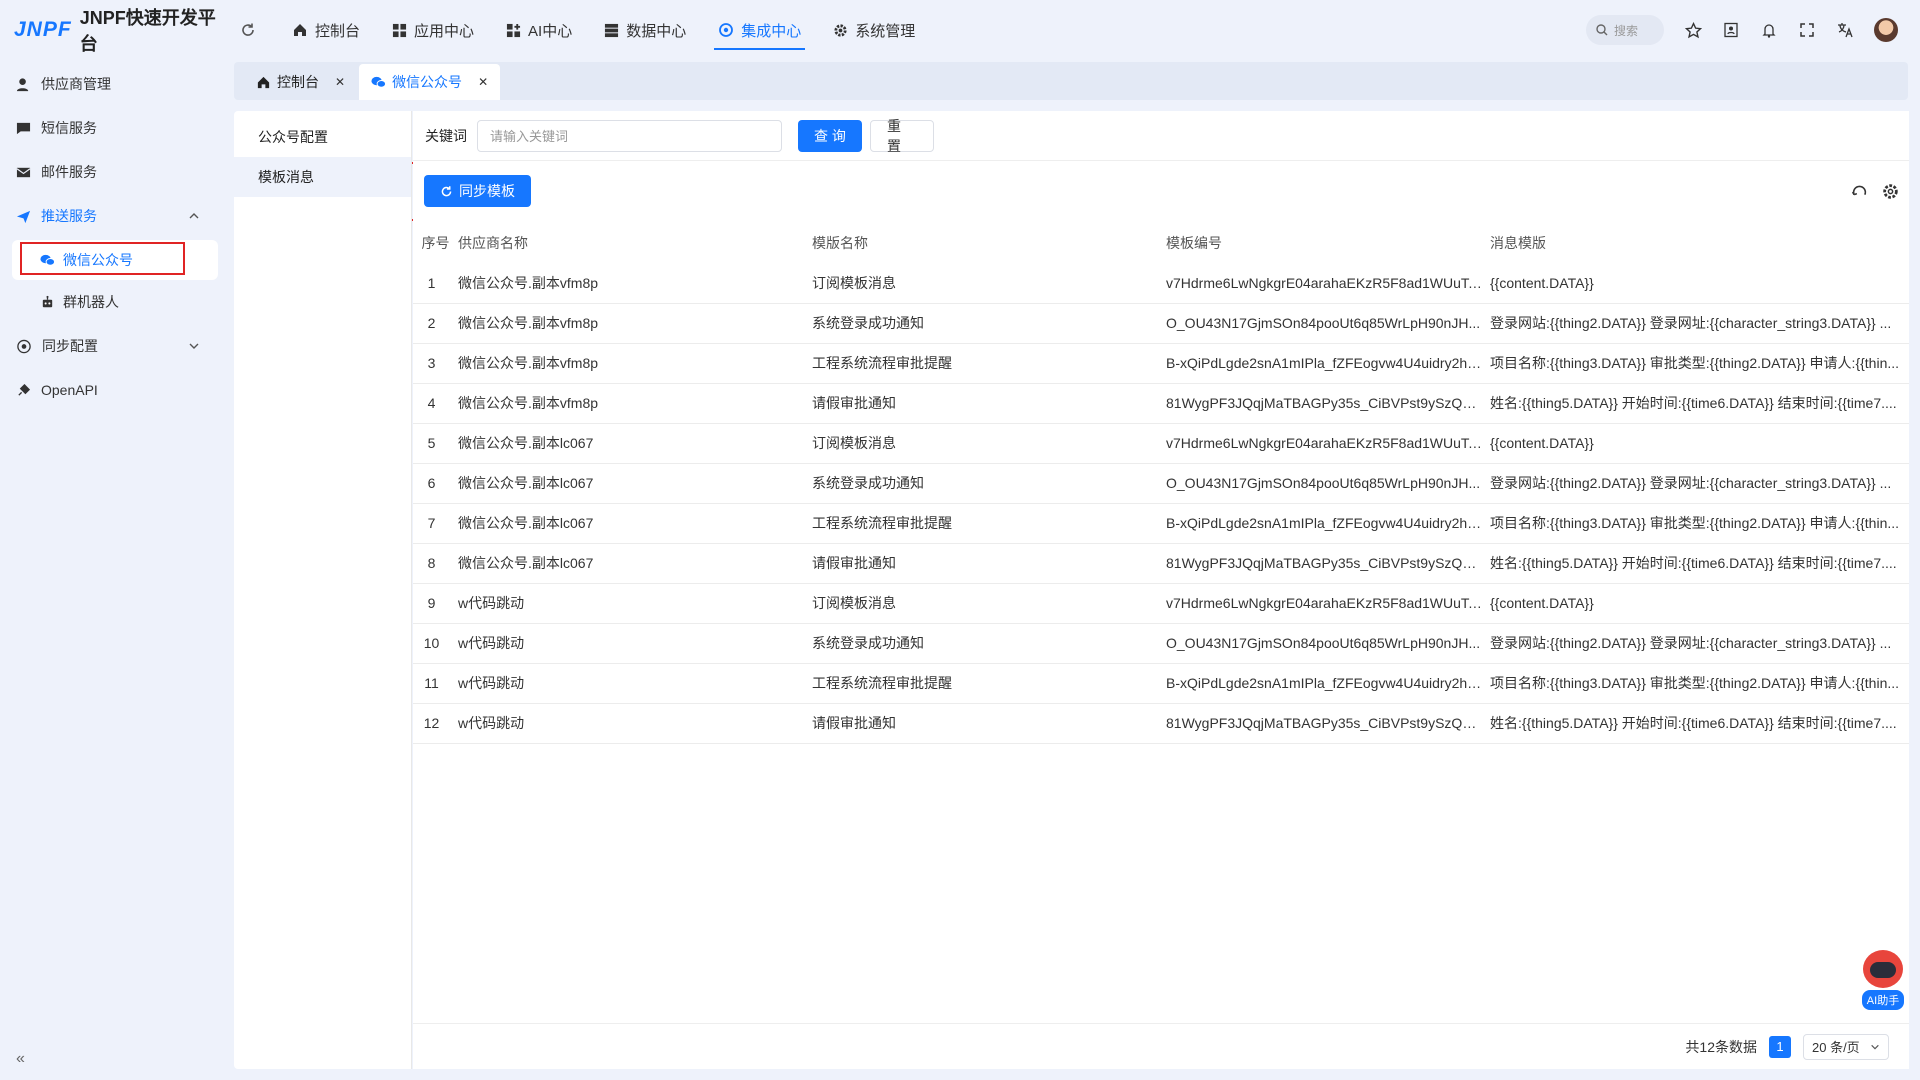 This screenshot has width=1920, height=1080. What do you see at coordinates (435, 483) in the screenshot?
I see `cell-index: 6` at bounding box center [435, 483].